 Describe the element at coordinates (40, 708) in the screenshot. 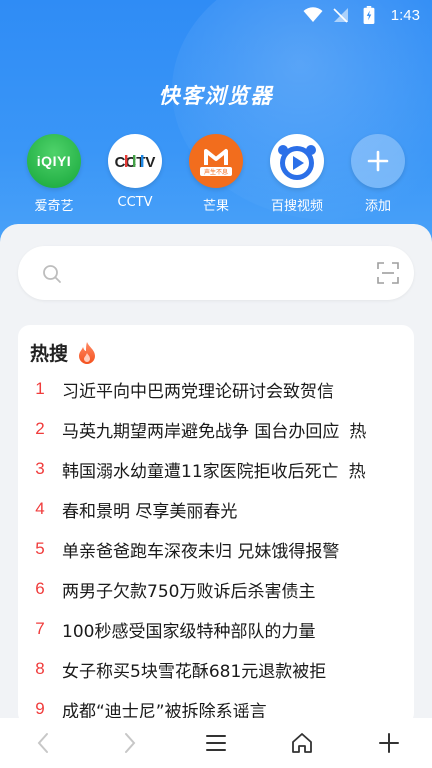

I see `rank-number: 9` at that location.